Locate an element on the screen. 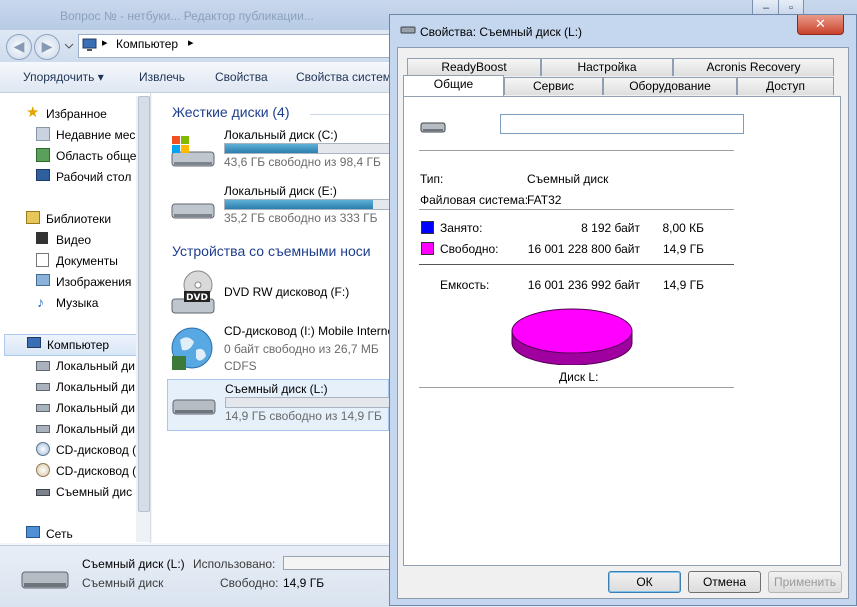 Image resolution: width=857 pixels, height=607 pixels. nav-scrollbar-thumb is located at coordinates (144, 304).